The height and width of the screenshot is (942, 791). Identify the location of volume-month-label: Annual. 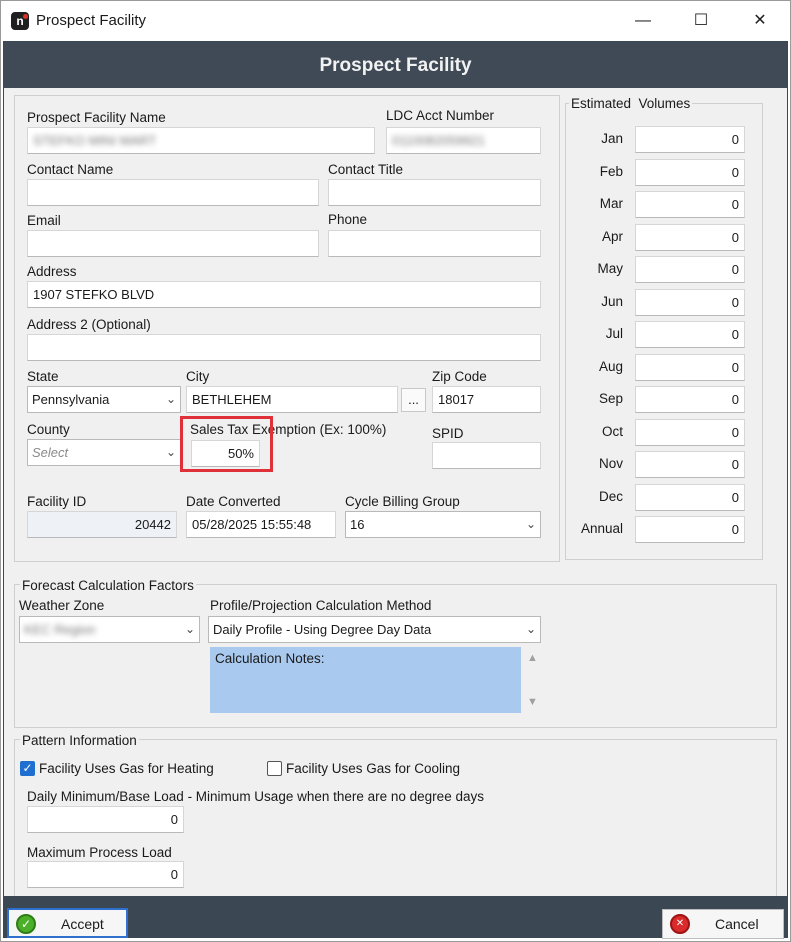
(601, 528).